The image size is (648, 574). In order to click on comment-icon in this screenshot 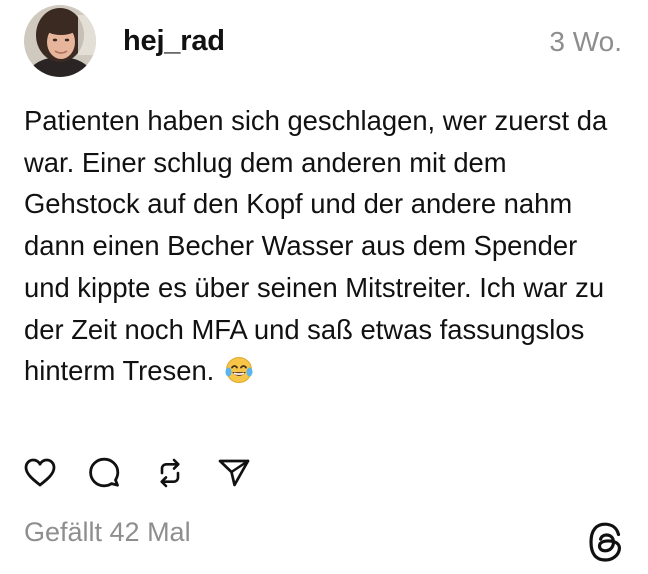, I will do `click(104, 473)`.